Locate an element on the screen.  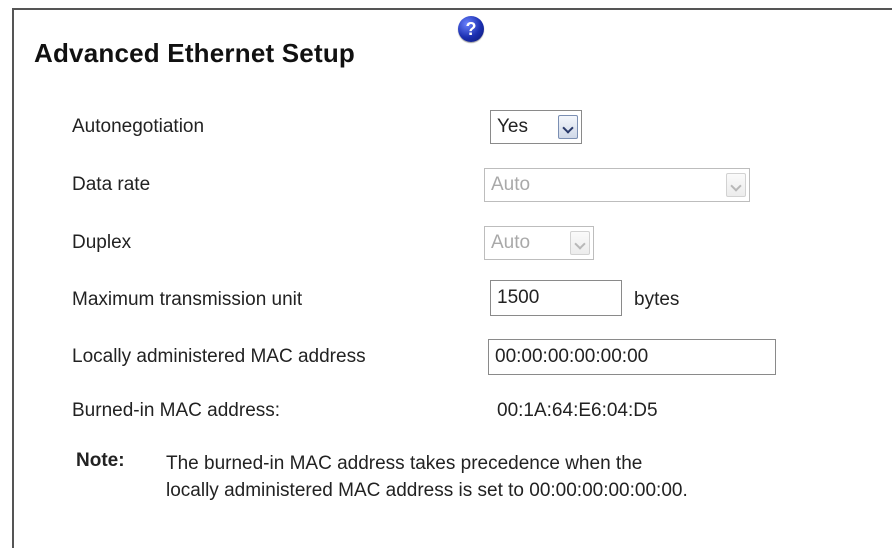
duplex-label: Duplex is located at coordinates (102, 242).